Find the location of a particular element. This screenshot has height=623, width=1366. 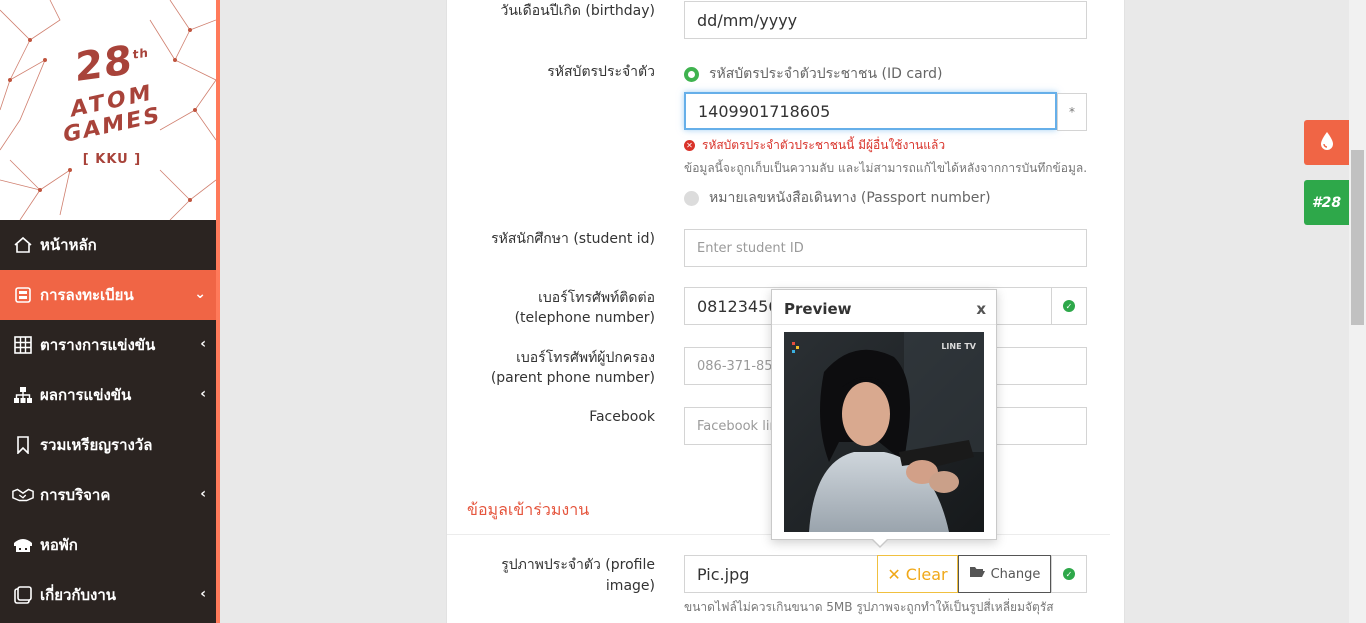

radio-passport: หมายเลขหนังสือเดินทาง (Passport number) is located at coordinates (837, 198).